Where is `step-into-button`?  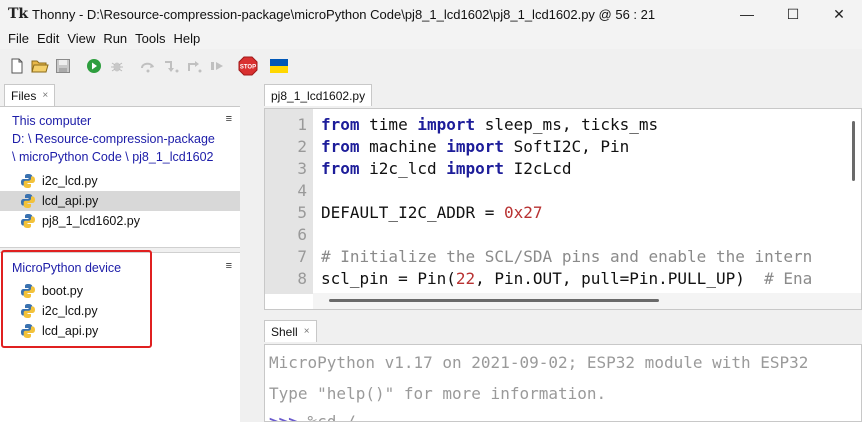 step-into-button is located at coordinates (171, 66).